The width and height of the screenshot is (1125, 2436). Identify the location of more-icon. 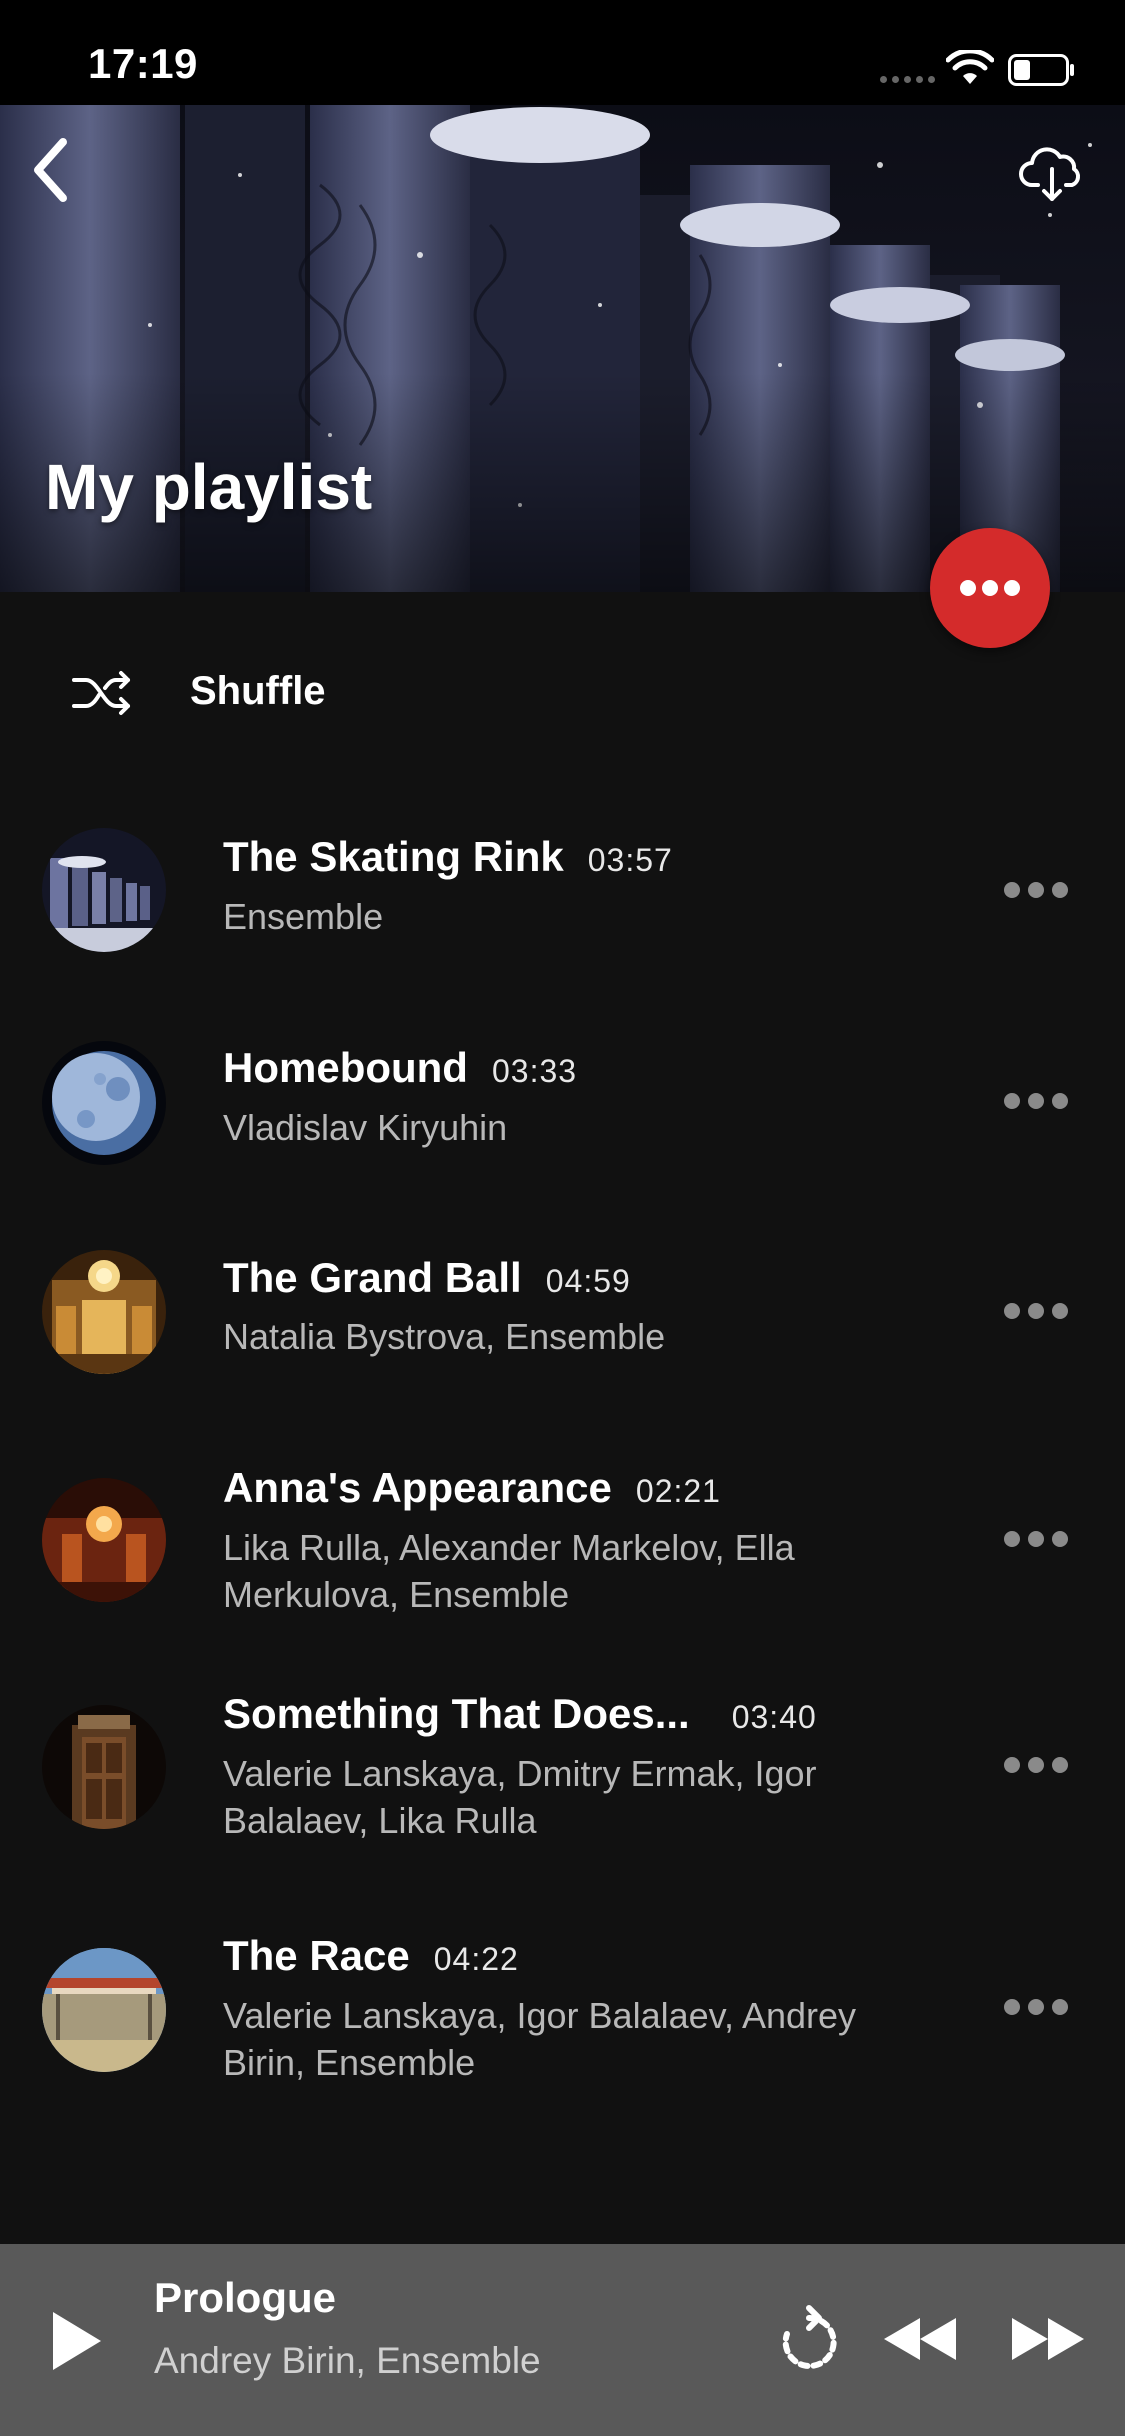
(990, 588).